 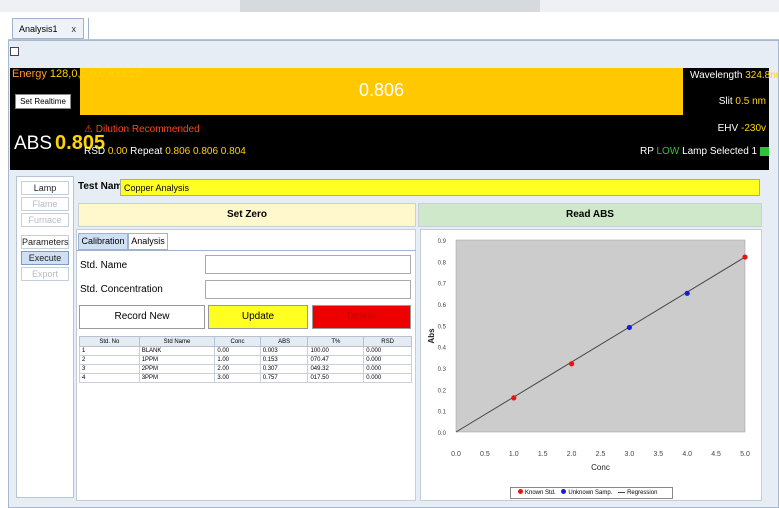 What do you see at coordinates (485, 454) in the screenshot?
I see `x-tick-label: 0.5` at bounding box center [485, 454].